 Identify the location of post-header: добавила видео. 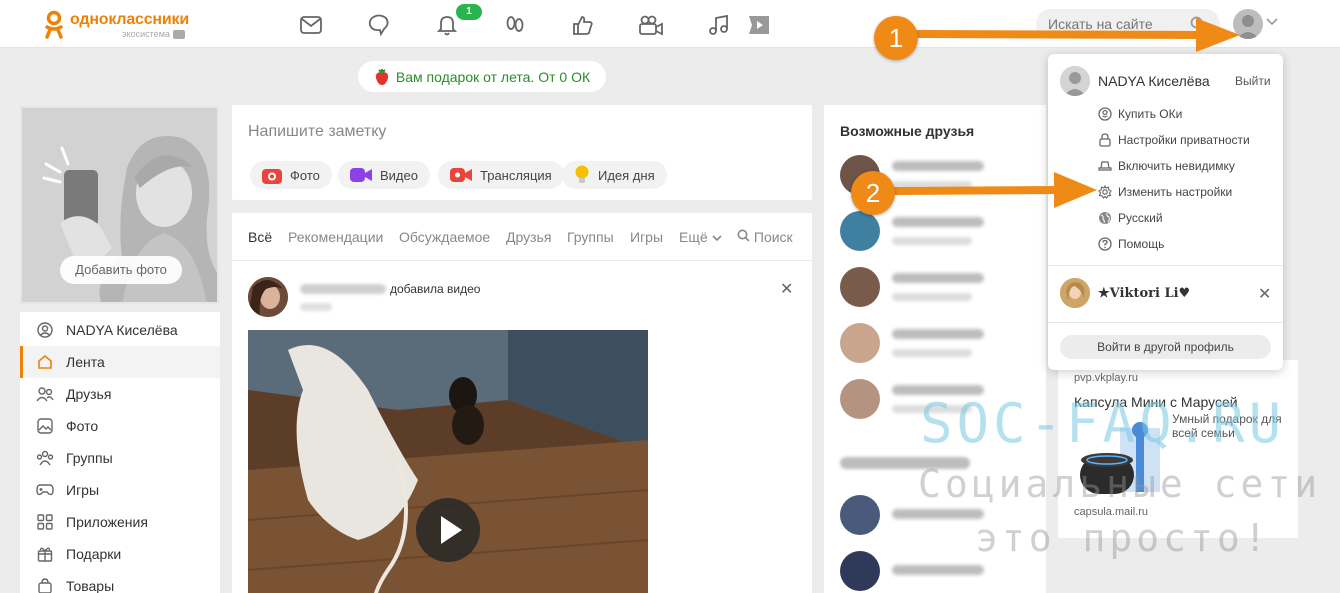
(390, 289).